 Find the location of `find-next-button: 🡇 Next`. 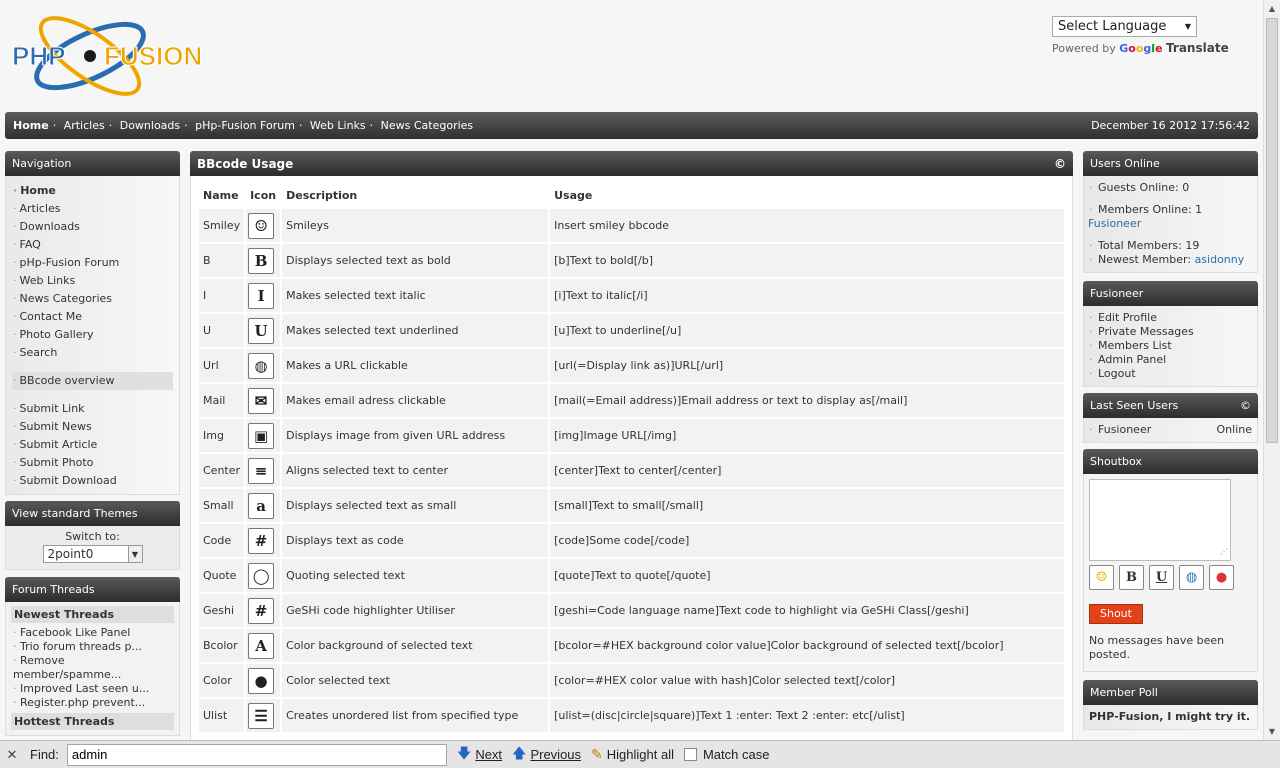

find-next-button: 🡇 Next is located at coordinates (479, 755).